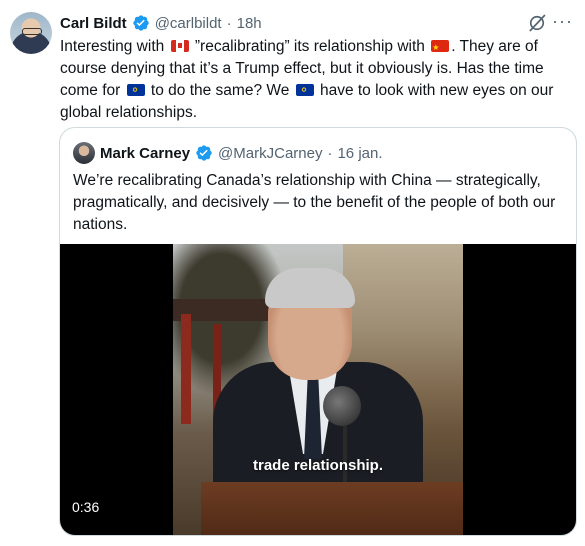 This screenshot has height=546, width=585. What do you see at coordinates (537, 23) in the screenshot?
I see `grok-icon` at bounding box center [537, 23].